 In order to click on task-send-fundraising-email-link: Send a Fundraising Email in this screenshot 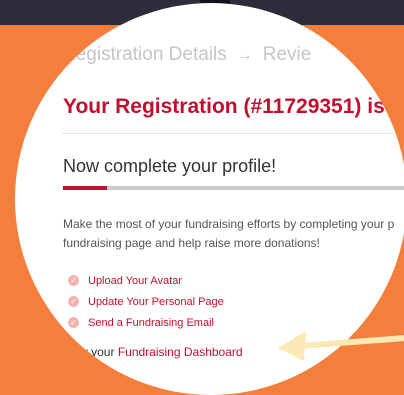, I will do `click(151, 323)`.